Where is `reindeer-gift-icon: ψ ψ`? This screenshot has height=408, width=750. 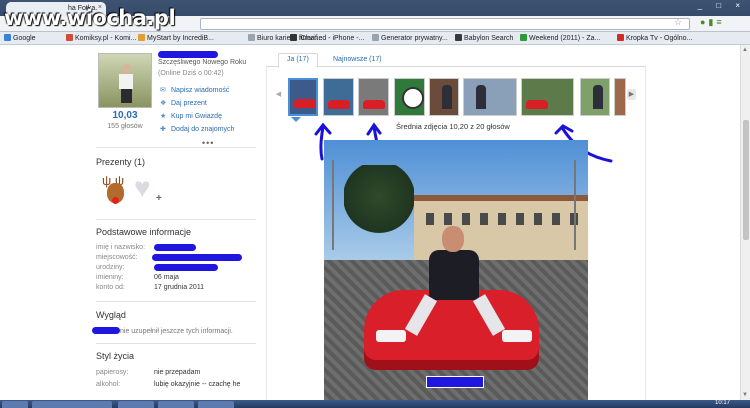 reindeer-gift-icon: ψ ψ is located at coordinates (115, 190).